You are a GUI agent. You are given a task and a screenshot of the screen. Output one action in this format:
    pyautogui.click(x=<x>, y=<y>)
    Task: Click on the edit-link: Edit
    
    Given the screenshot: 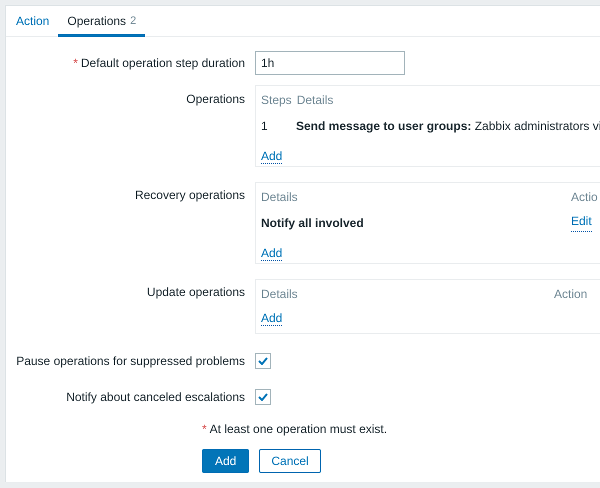 What is the action you would take?
    pyautogui.click(x=581, y=223)
    